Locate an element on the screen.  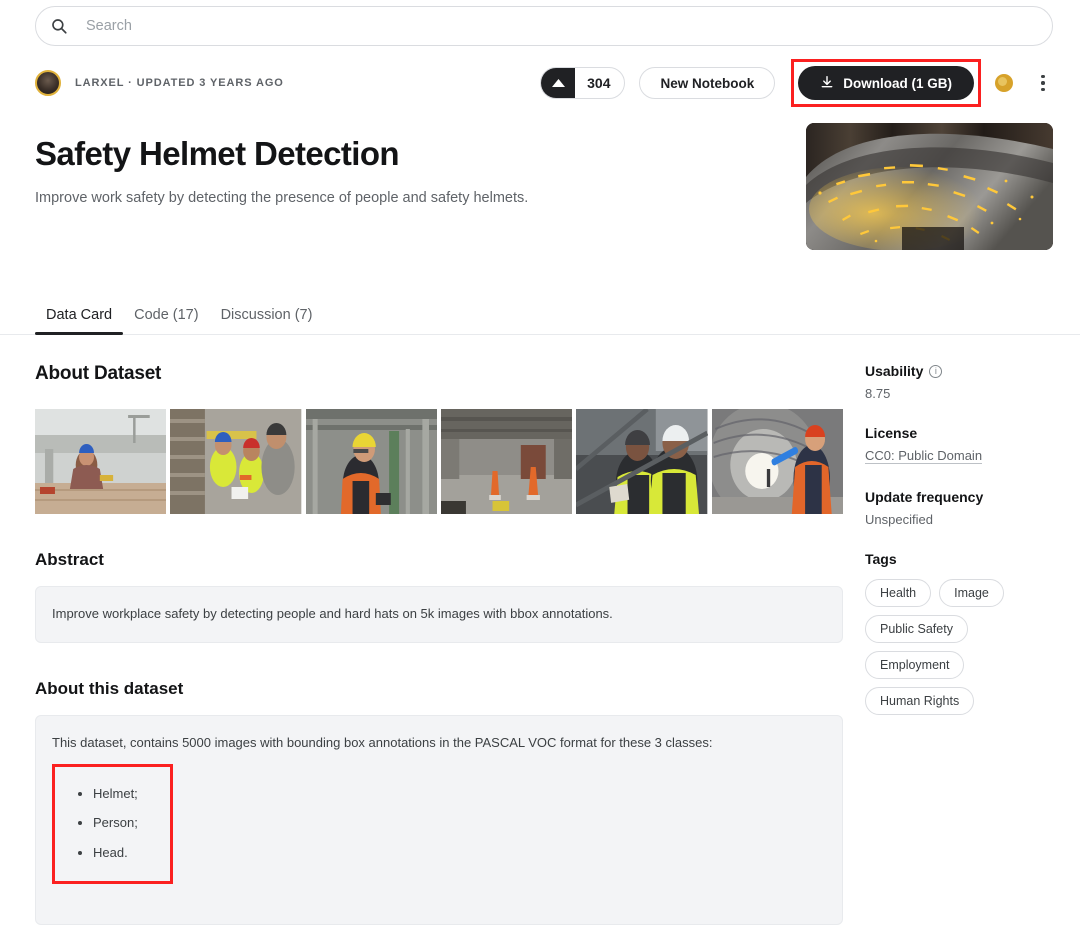
update-frequency-label: Update frequency is located at coordinates (924, 497).